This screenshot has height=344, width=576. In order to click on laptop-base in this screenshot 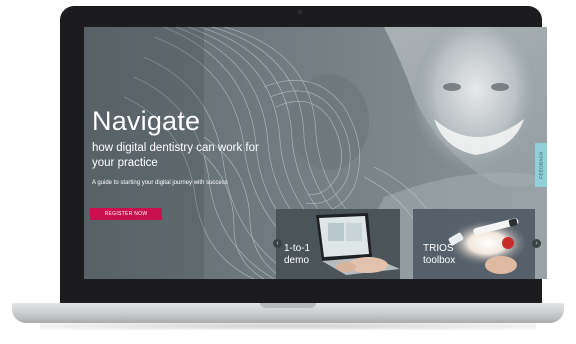, I will do `click(288, 313)`.